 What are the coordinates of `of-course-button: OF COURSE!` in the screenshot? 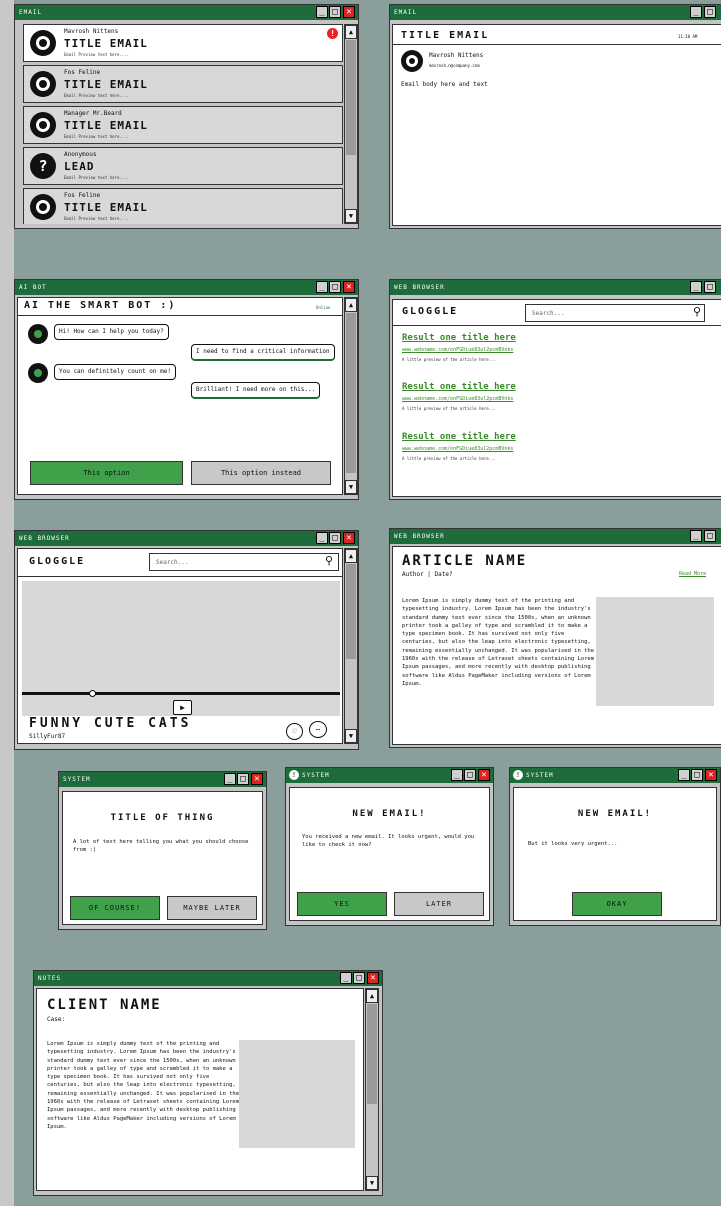 It's located at (115, 908).